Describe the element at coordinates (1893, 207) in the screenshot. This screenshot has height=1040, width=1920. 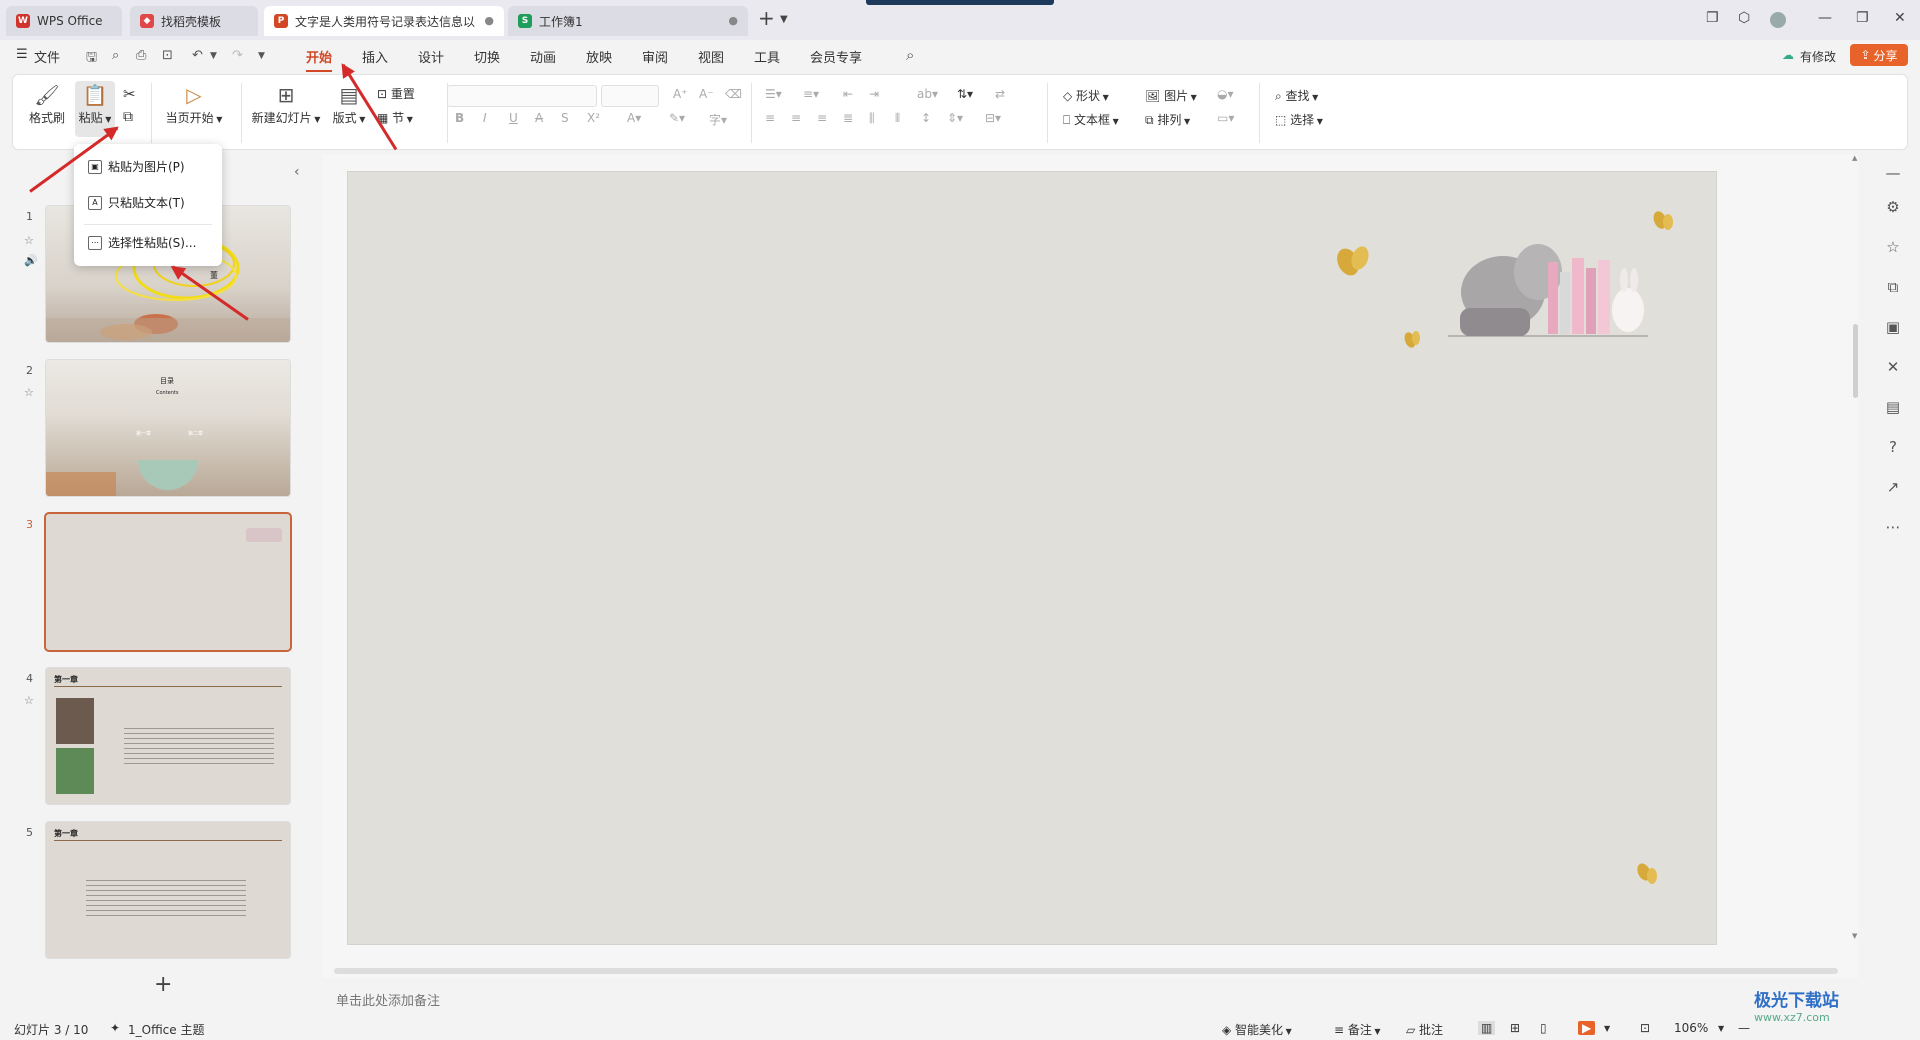
I see `properties-icon: ⚙` at that location.